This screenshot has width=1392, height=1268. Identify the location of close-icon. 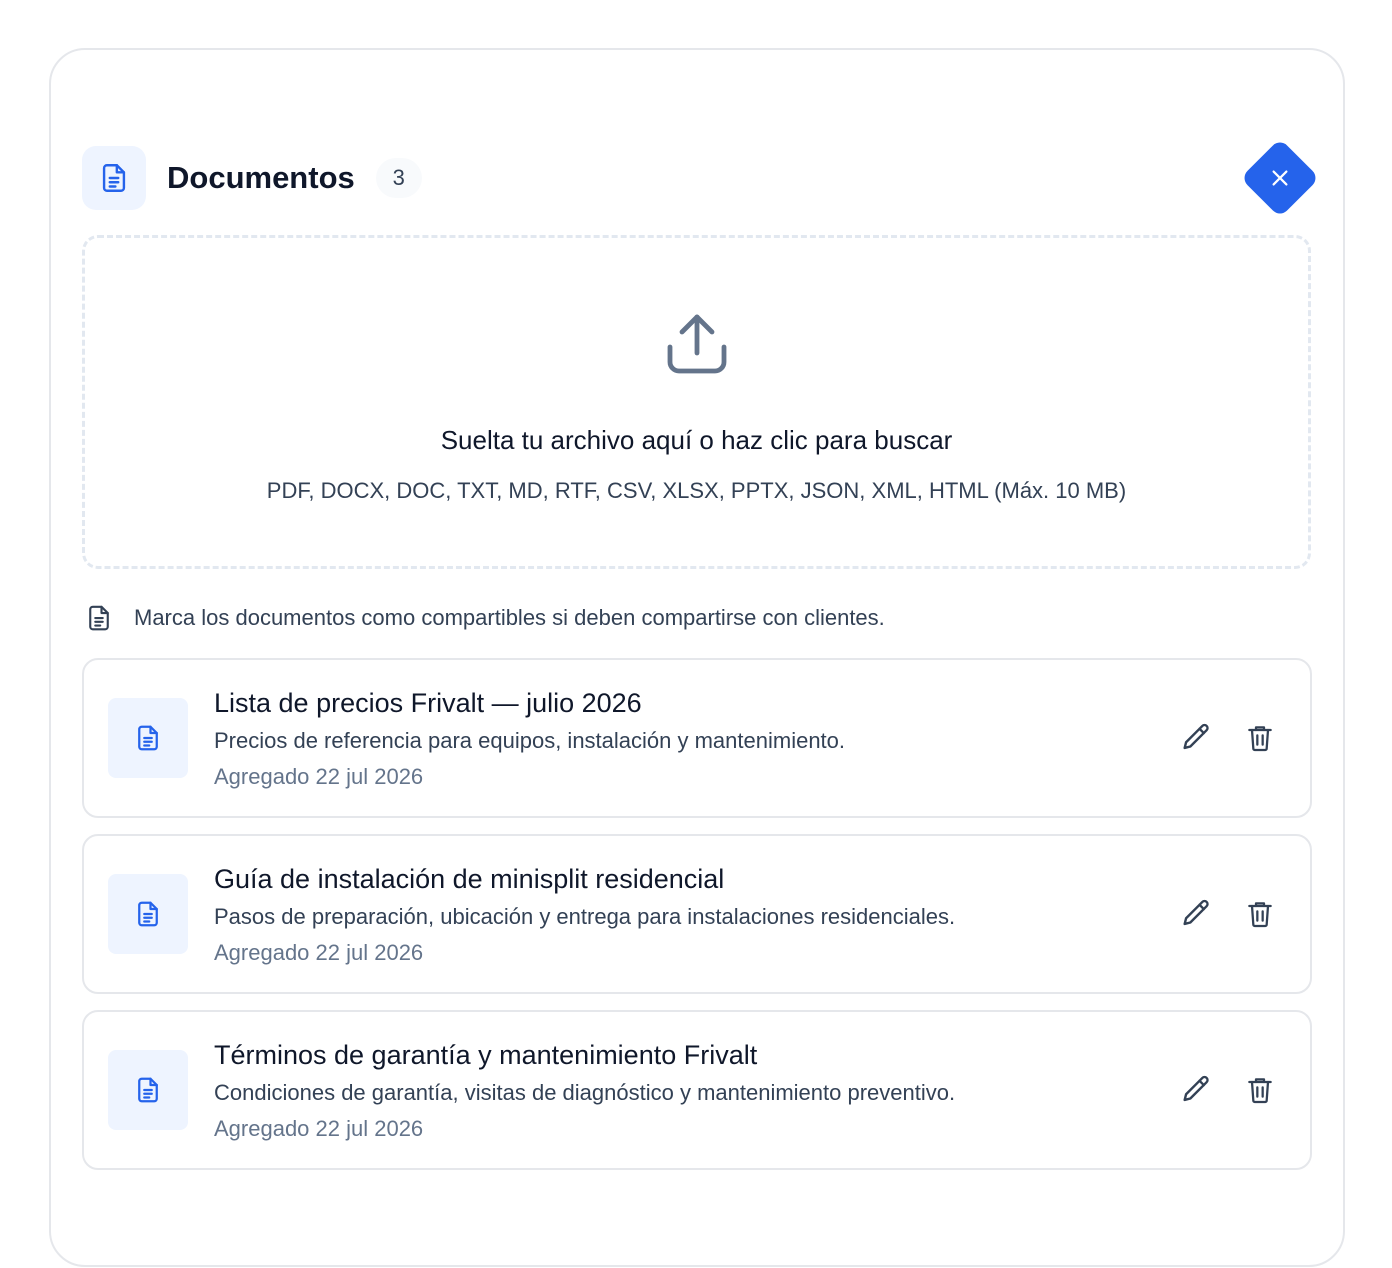
(1280, 178).